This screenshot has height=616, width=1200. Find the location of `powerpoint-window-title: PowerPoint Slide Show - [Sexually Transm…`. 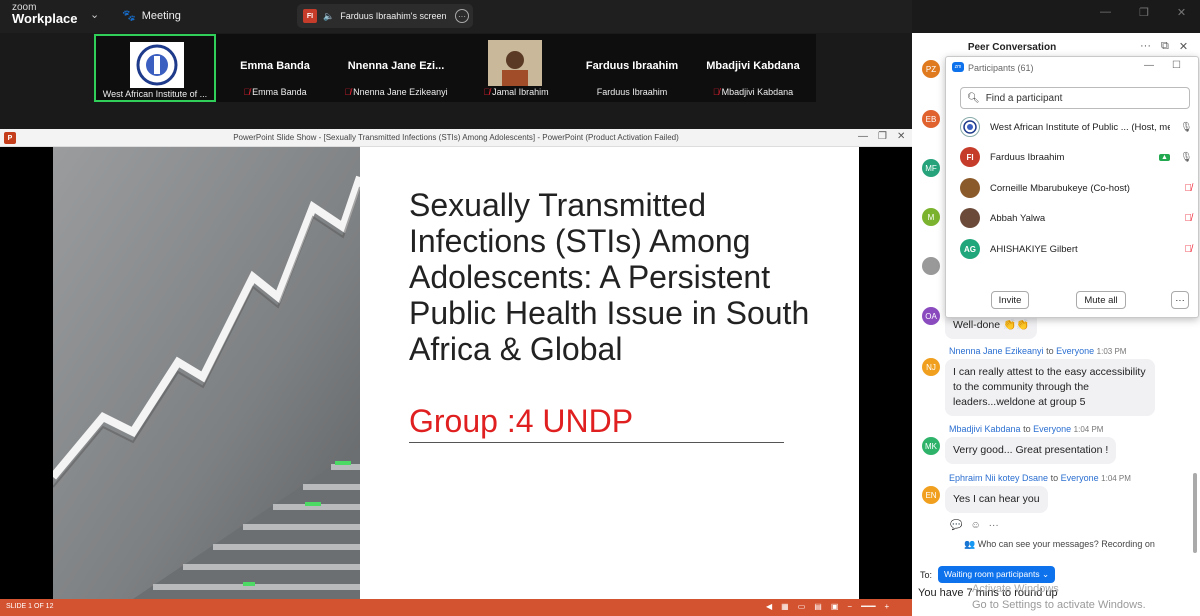

powerpoint-window-title: PowerPoint Slide Show - [Sexually Transm… is located at coordinates (456, 137).